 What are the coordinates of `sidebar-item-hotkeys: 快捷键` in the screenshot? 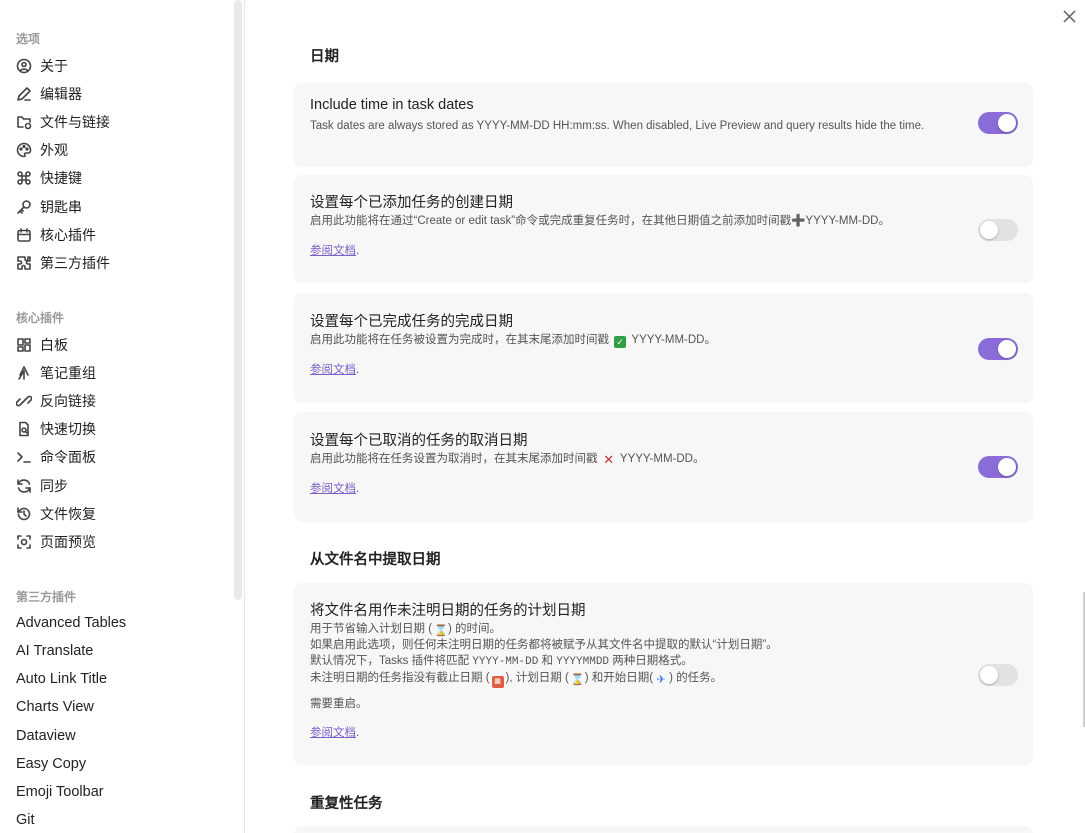 It's located at (49, 178).